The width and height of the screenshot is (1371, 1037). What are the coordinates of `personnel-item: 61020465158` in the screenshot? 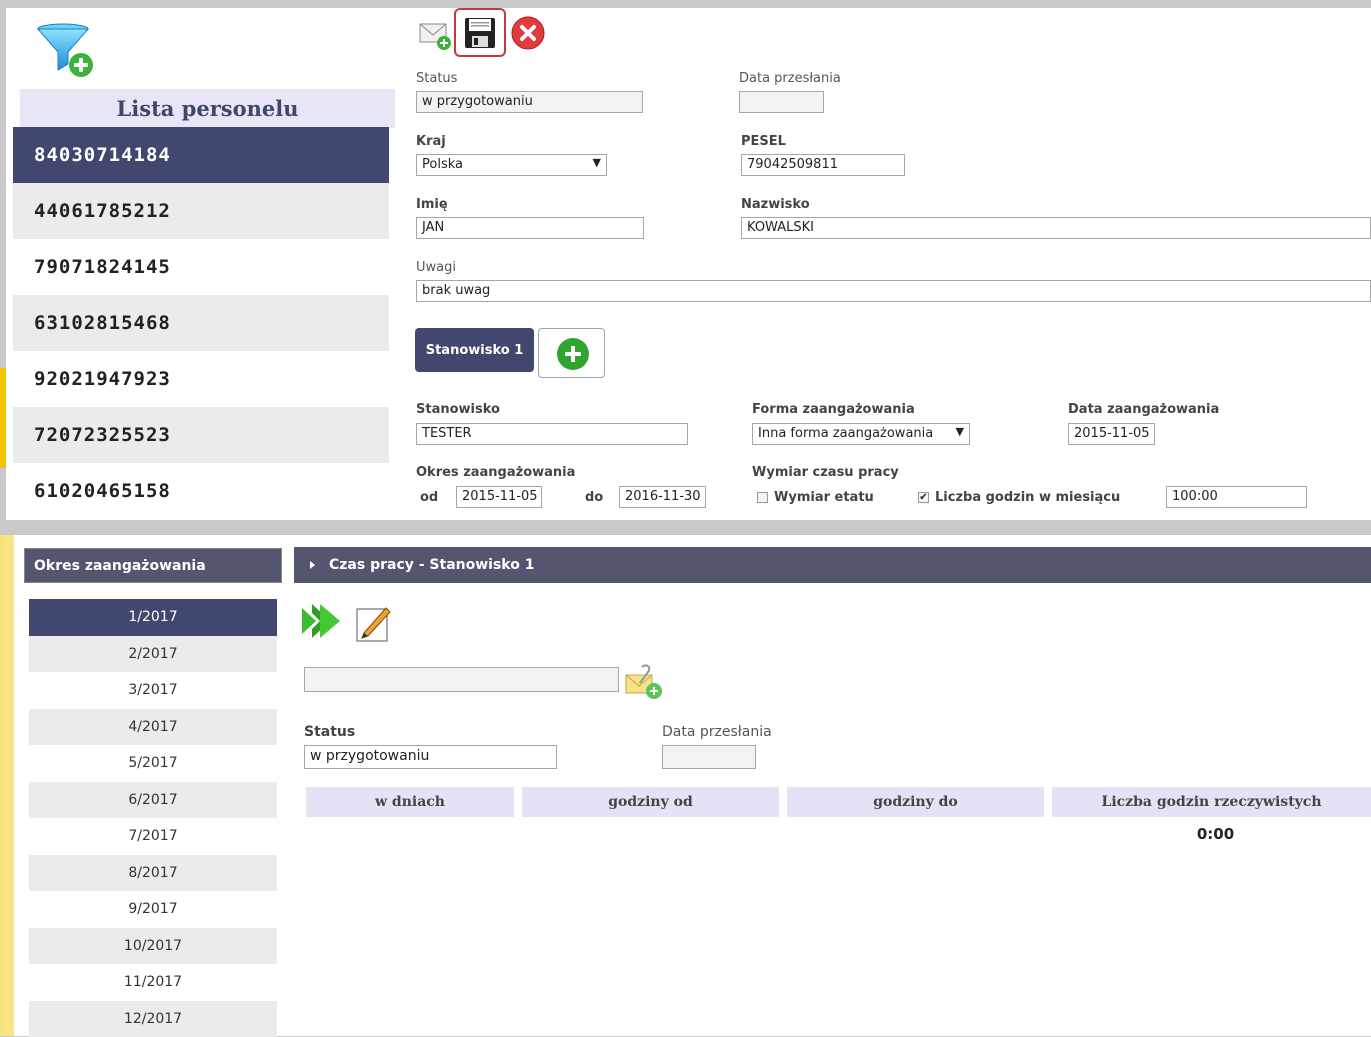 It's located at (201, 491).